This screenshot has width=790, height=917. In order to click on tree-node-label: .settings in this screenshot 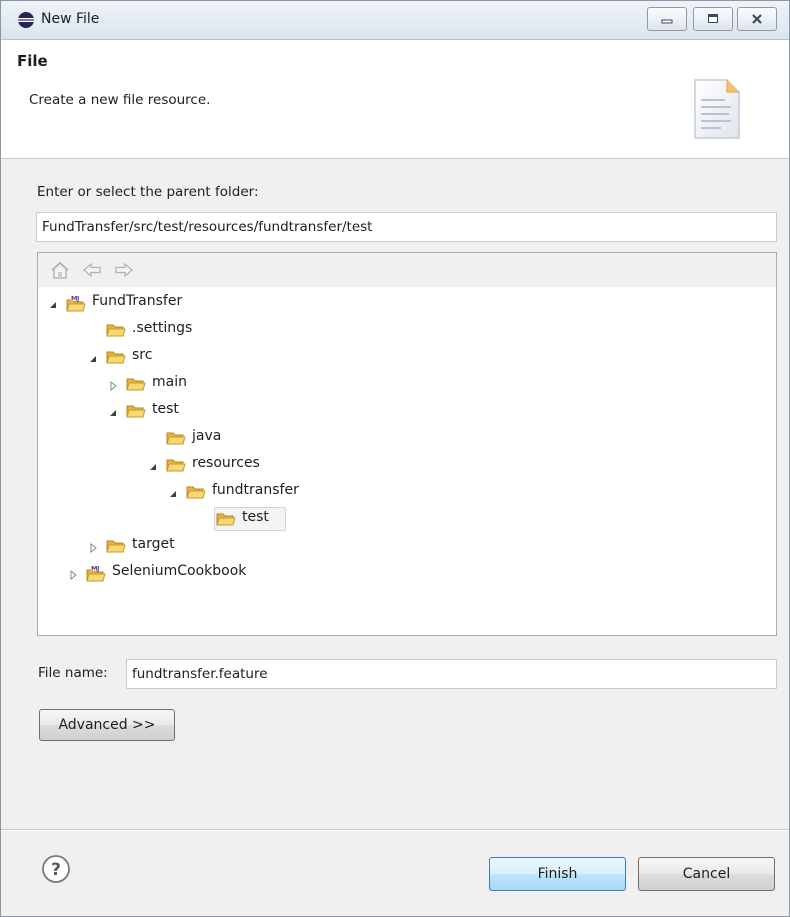, I will do `click(162, 328)`.